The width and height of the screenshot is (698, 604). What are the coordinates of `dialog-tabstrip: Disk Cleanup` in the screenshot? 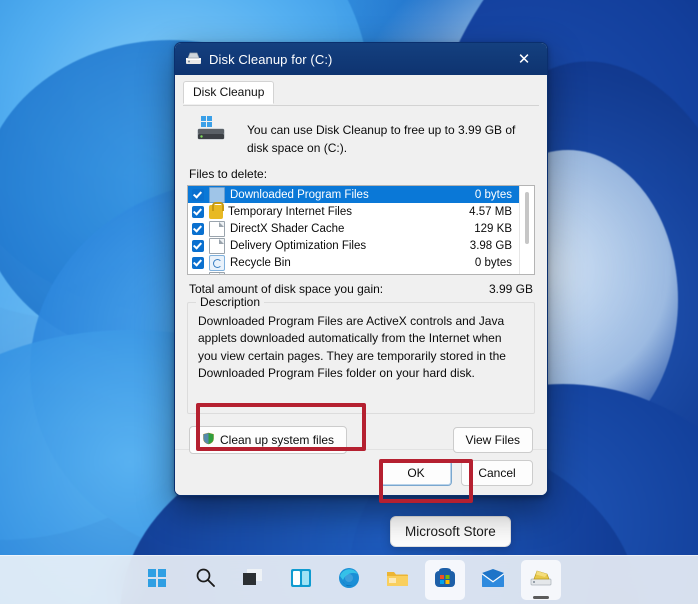 It's located at (361, 90).